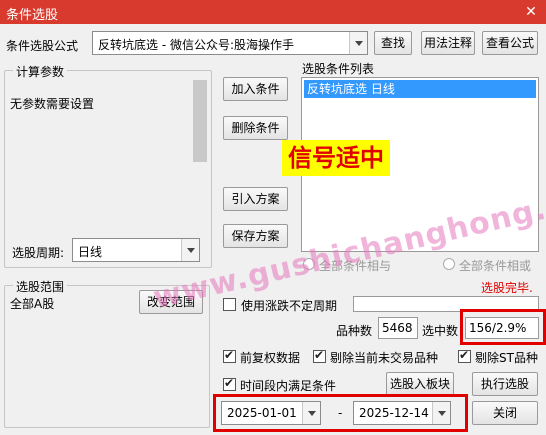 This screenshot has height=435, width=546. What do you see at coordinates (464, 355) in the screenshot?
I see `exclude-st-checkbox` at bounding box center [464, 355].